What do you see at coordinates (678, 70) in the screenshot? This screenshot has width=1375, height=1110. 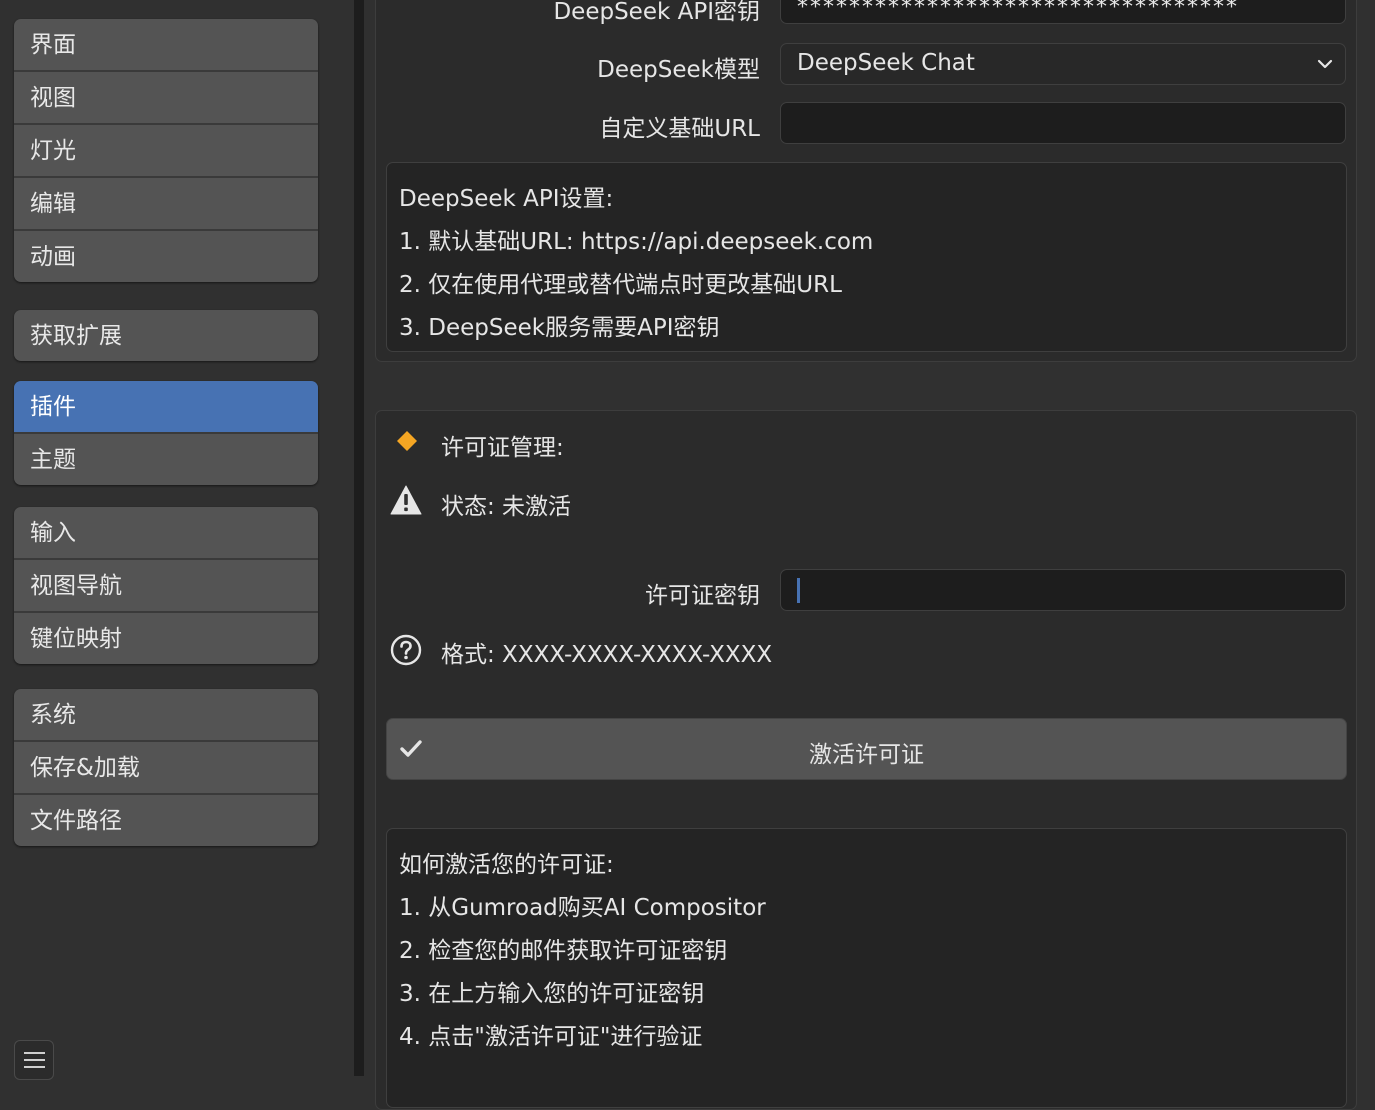 I see `model-label: DeepSeek模型` at bounding box center [678, 70].